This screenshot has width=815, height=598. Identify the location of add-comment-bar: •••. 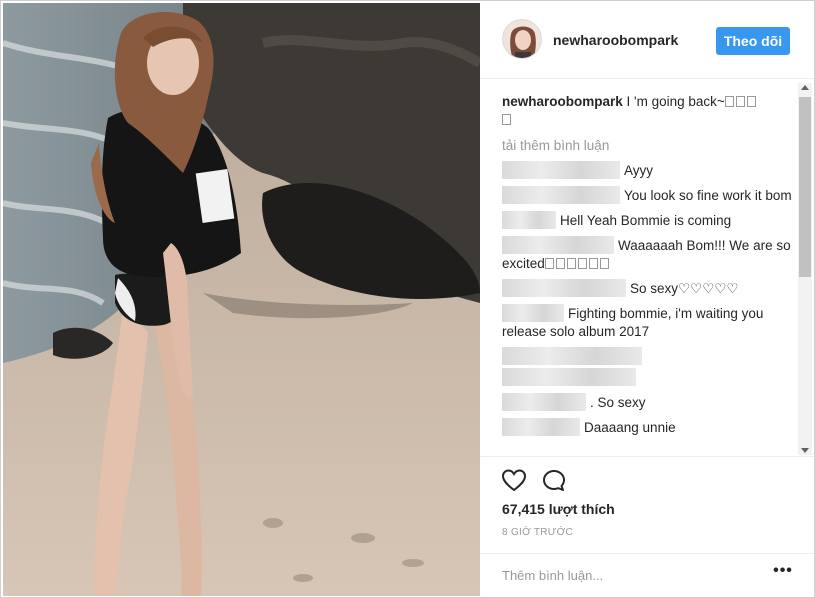
(647, 575).